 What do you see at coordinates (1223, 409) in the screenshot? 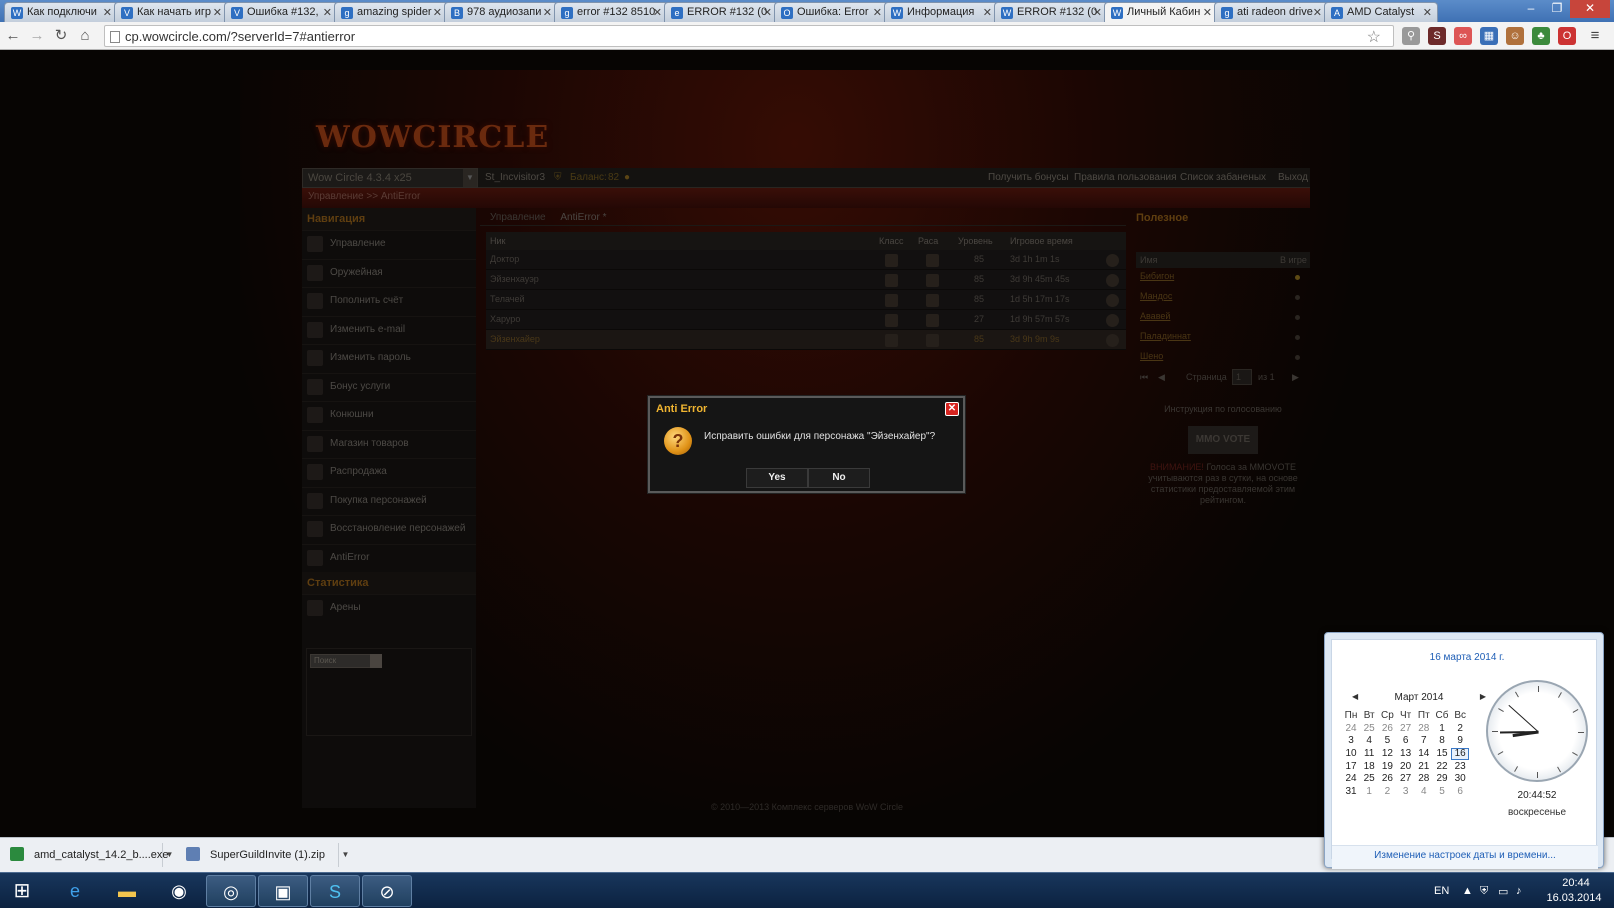
I see `vote-title: Инструкция по голосованию` at bounding box center [1223, 409].